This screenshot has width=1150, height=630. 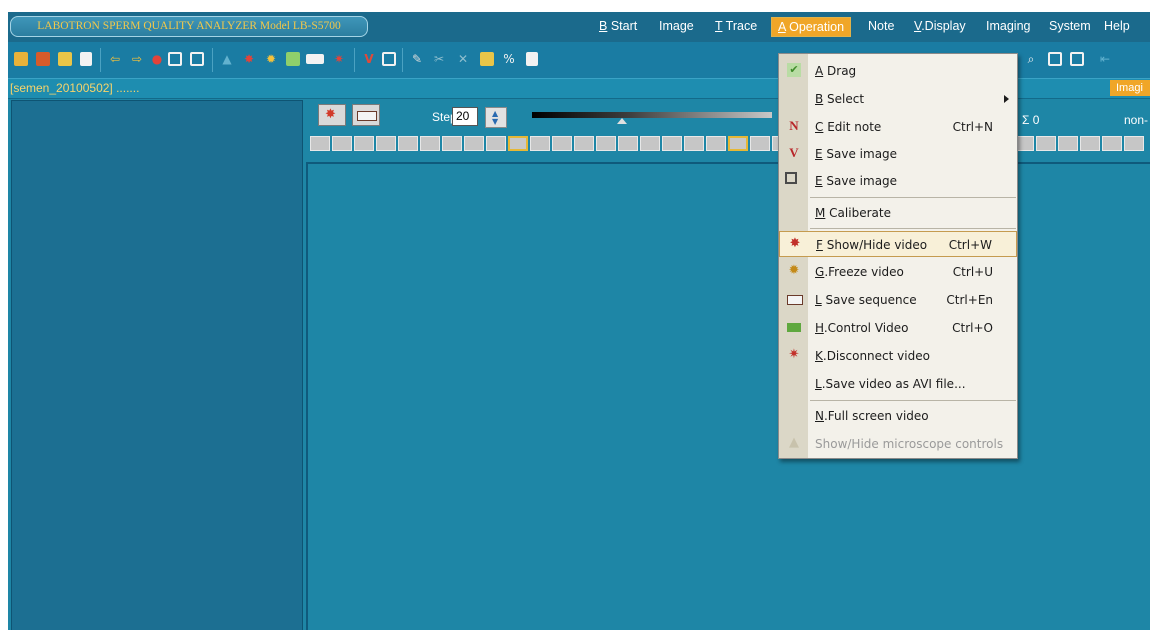 I want to click on menu-display: V.Display, so click(x=940, y=26).